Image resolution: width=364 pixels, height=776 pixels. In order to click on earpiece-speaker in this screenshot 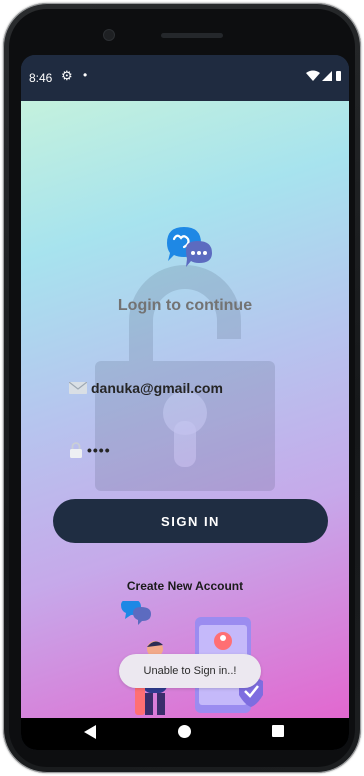, I will do `click(192, 35)`.